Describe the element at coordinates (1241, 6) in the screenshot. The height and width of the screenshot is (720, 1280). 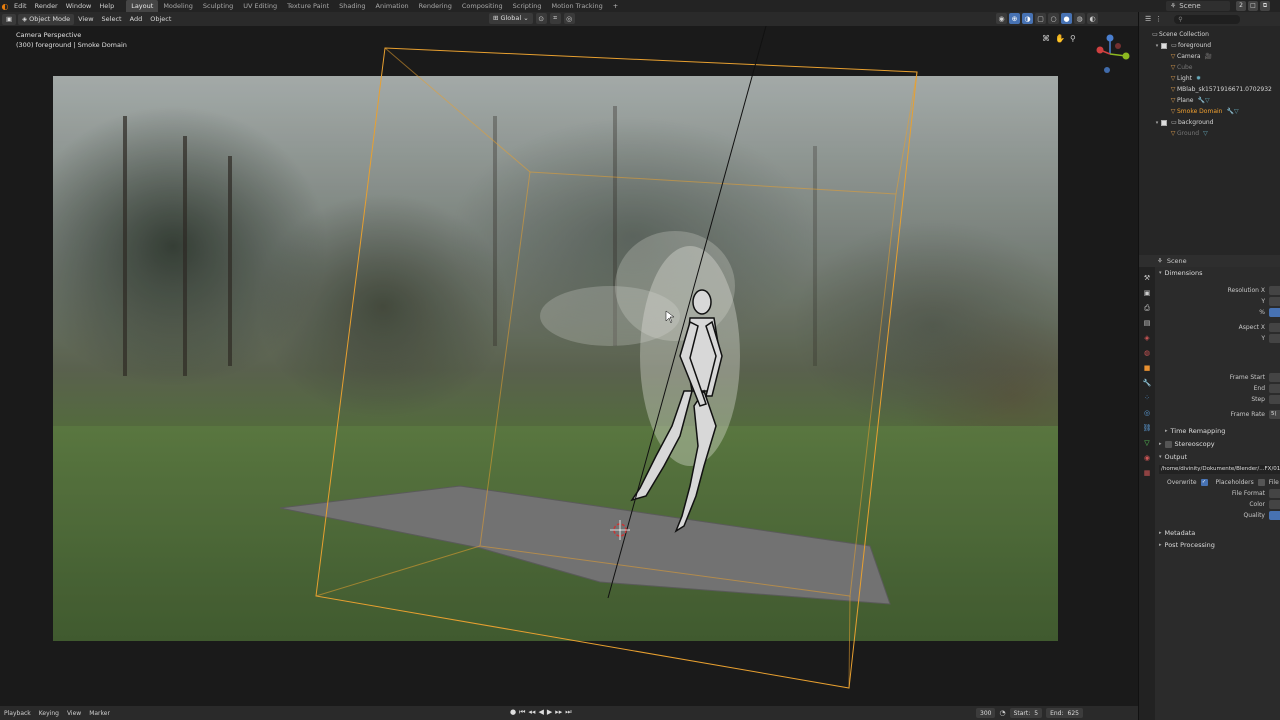
I see `window-button-1: 2` at that location.